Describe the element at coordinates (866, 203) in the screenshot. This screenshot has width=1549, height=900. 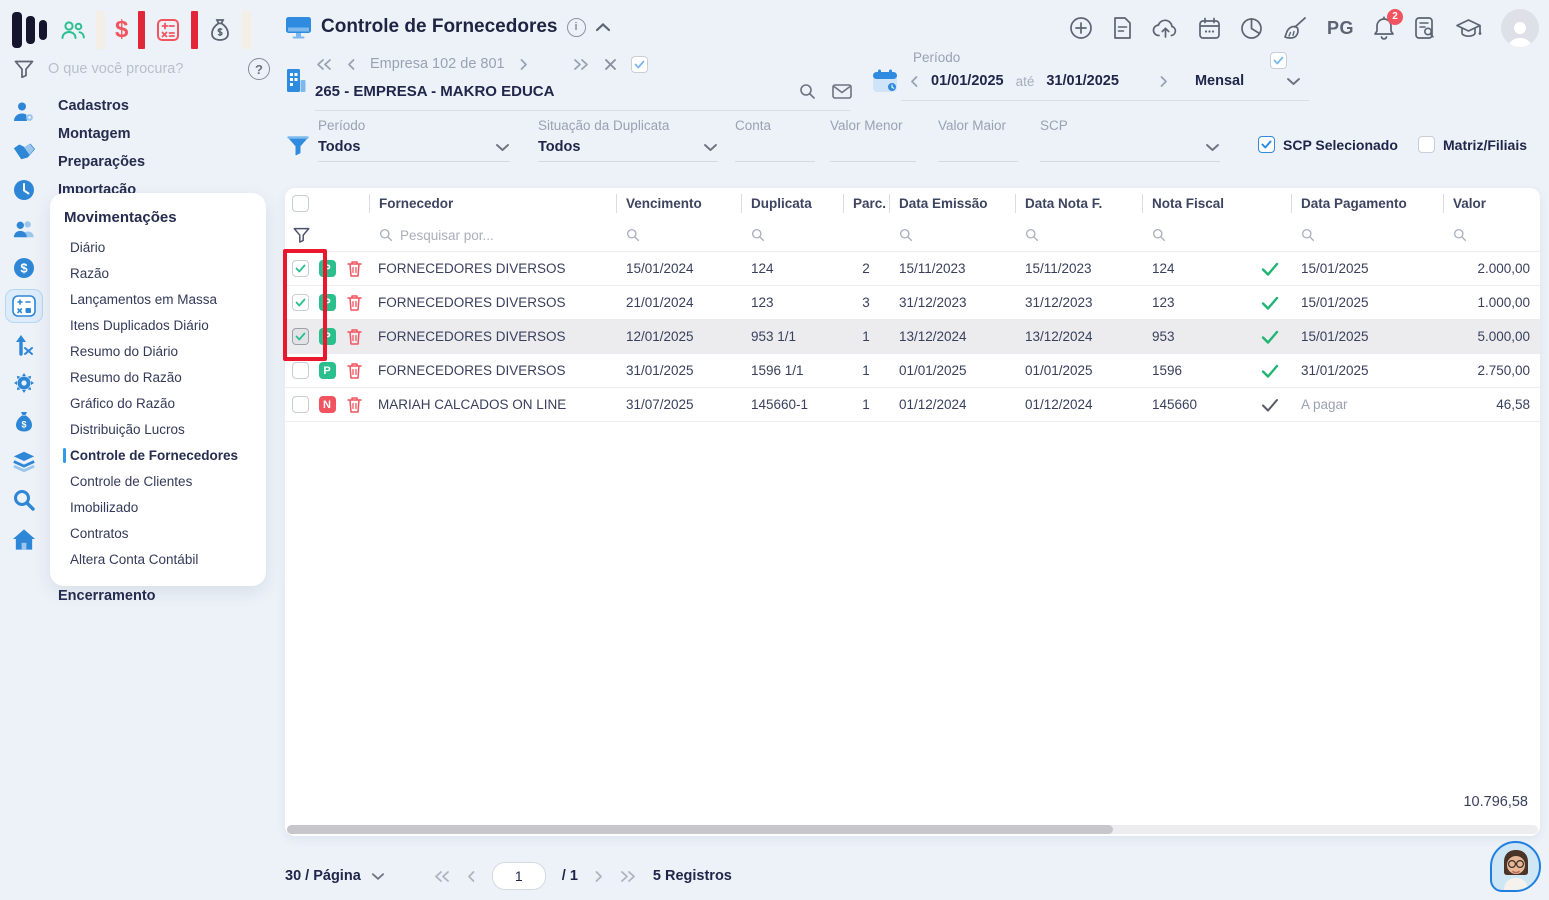
I see `col-parc: Parc.` at that location.